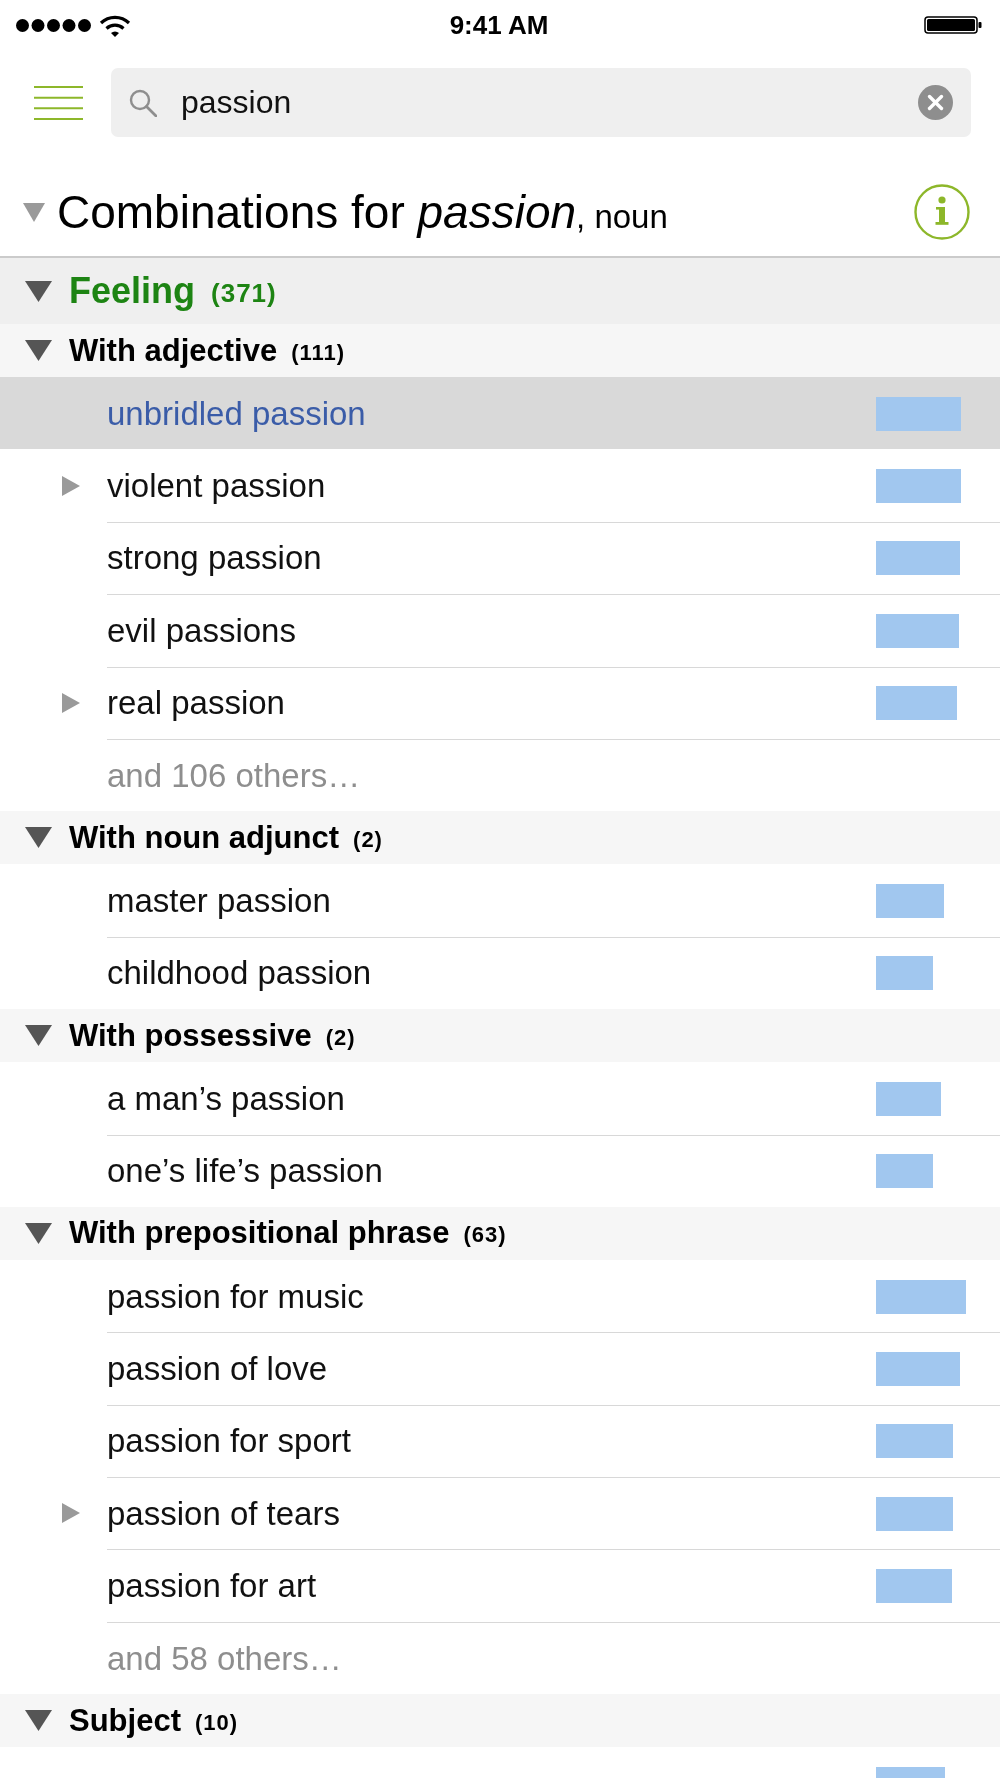 The height and width of the screenshot is (1778, 1000). What do you see at coordinates (622, 217) in the screenshot?
I see `part-of-speech: , noun` at bounding box center [622, 217].